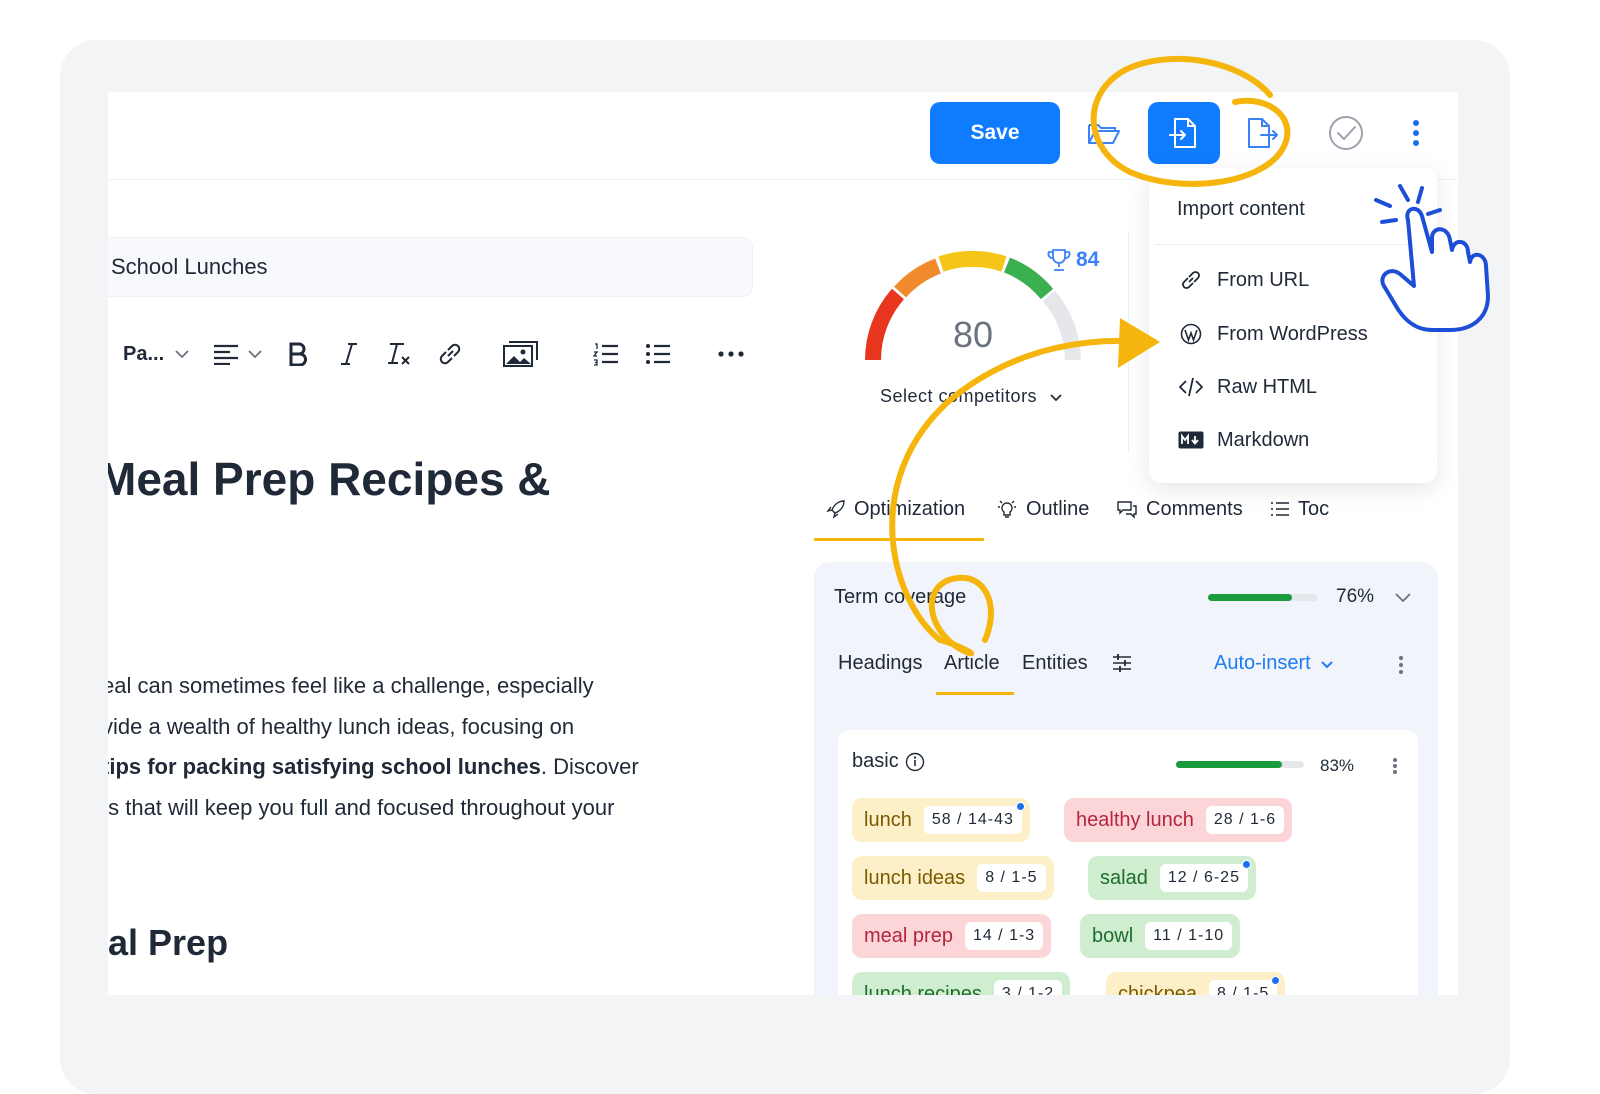 The height and width of the screenshot is (1094, 1600). I want to click on filter-sliders-icon, so click(1122, 663).